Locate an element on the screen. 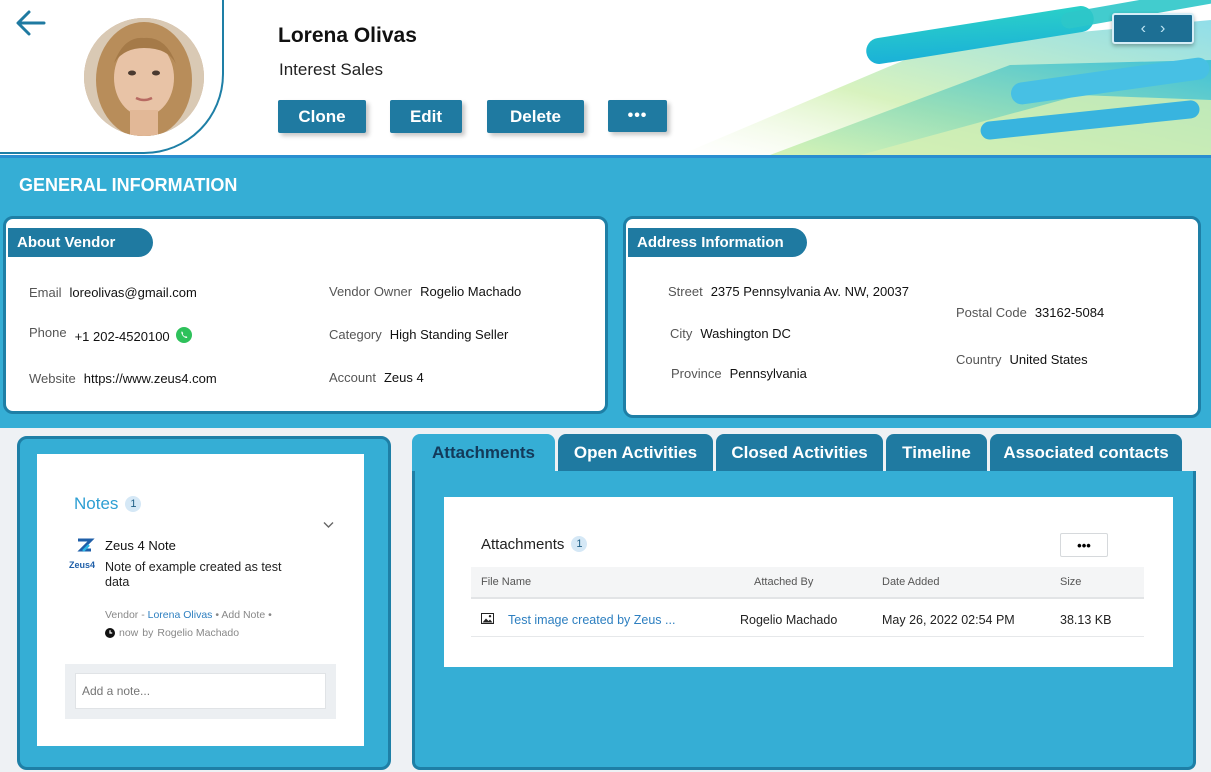  phone-label: Phone is located at coordinates (48, 332).